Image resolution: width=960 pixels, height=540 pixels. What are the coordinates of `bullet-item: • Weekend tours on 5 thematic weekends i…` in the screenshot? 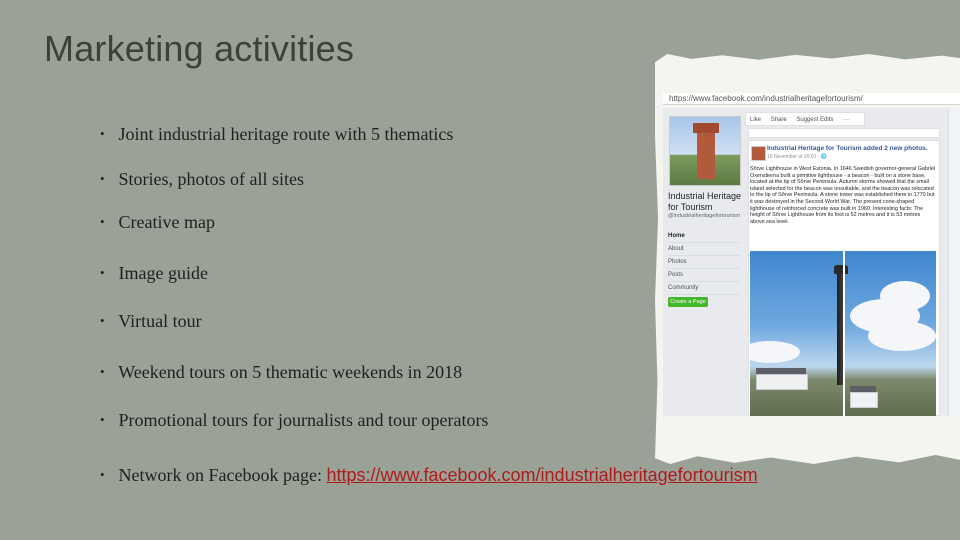 It's located at (281, 372).